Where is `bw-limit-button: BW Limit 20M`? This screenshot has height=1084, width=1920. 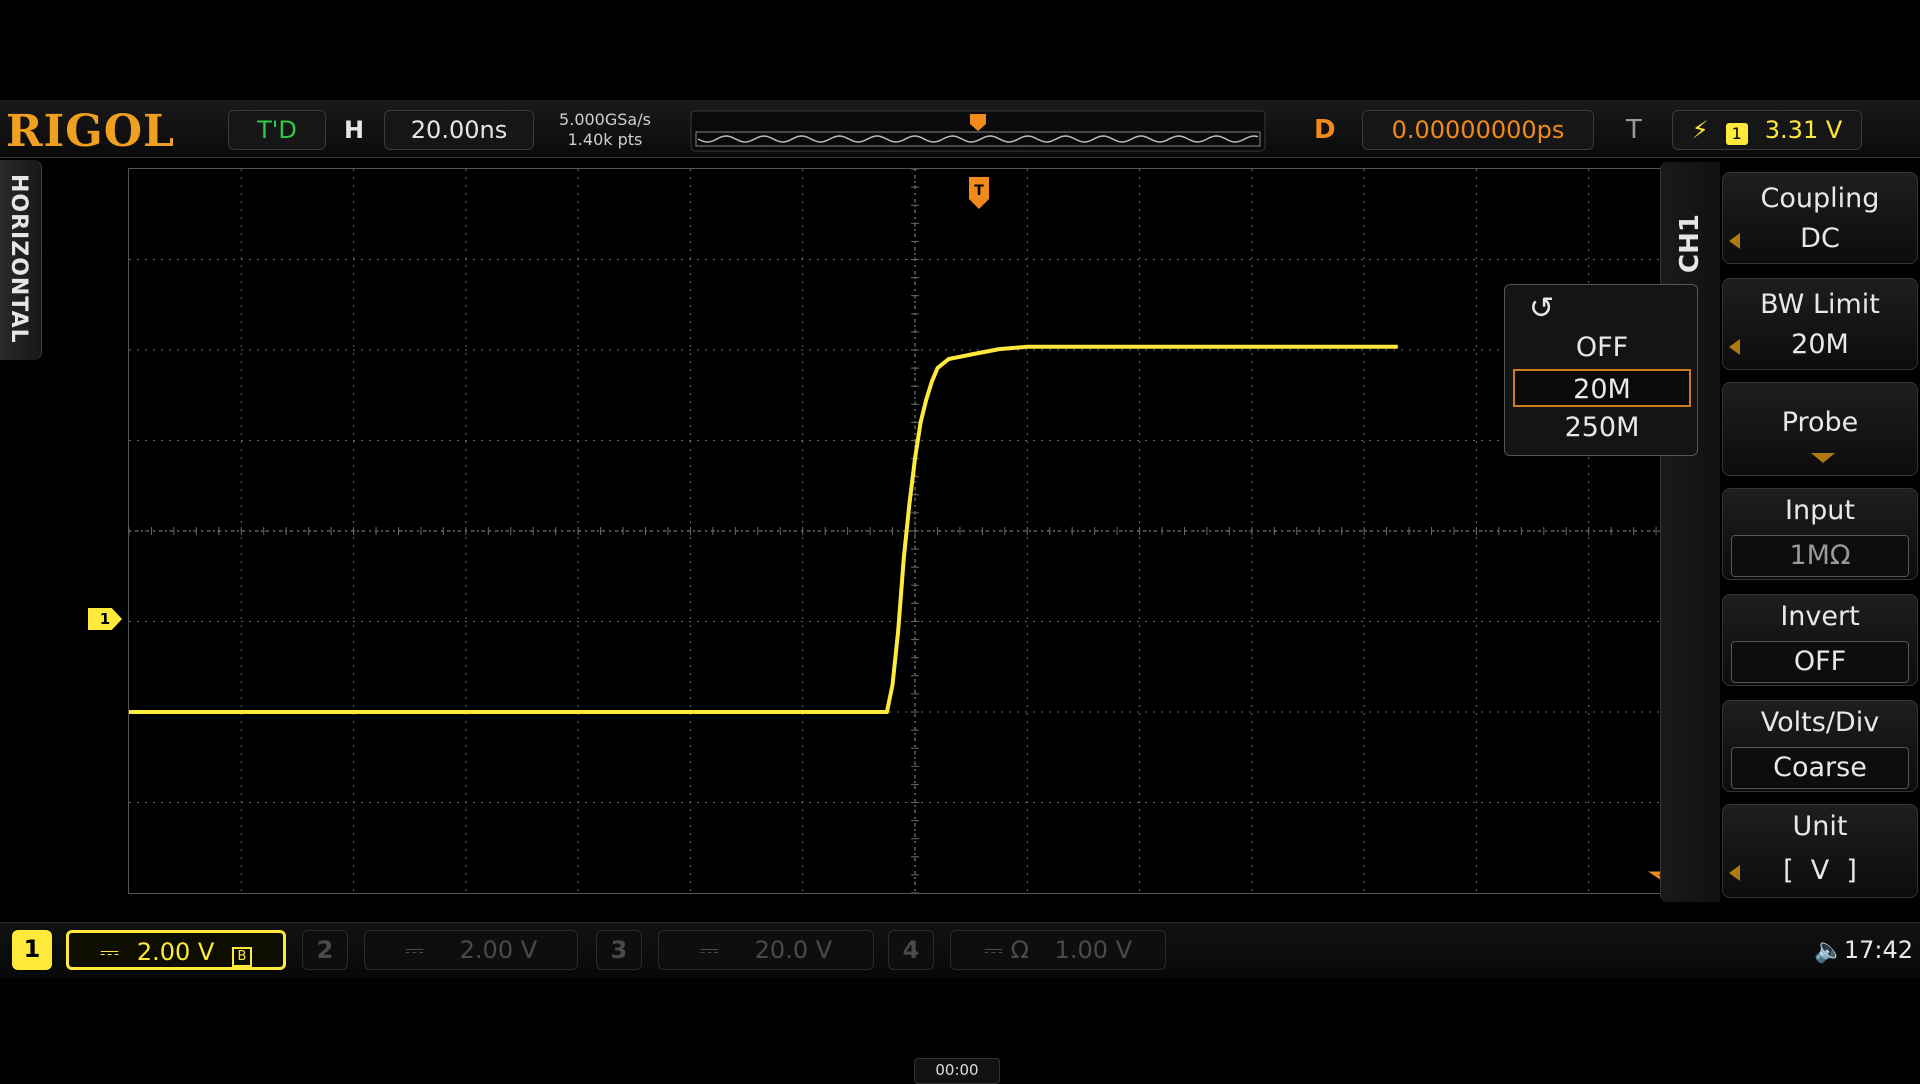
bw-limit-button: BW Limit 20M is located at coordinates (1820, 324).